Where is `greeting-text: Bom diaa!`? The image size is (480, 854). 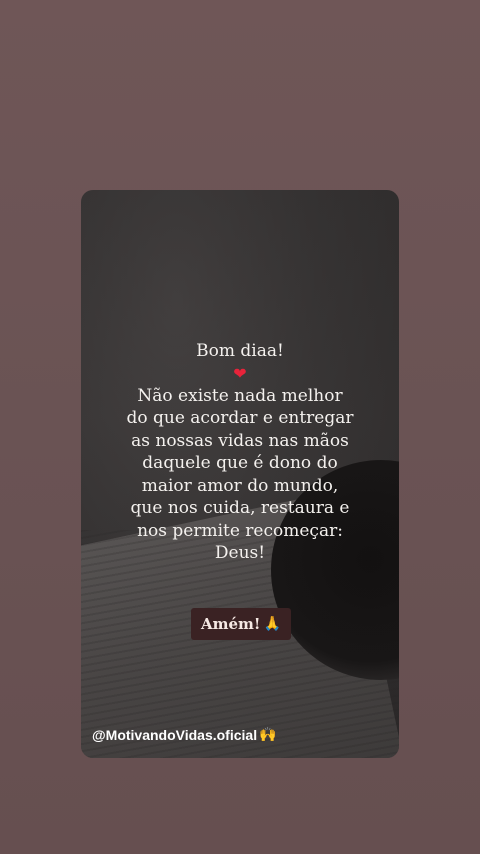
greeting-text: Bom diaa! is located at coordinates (240, 351).